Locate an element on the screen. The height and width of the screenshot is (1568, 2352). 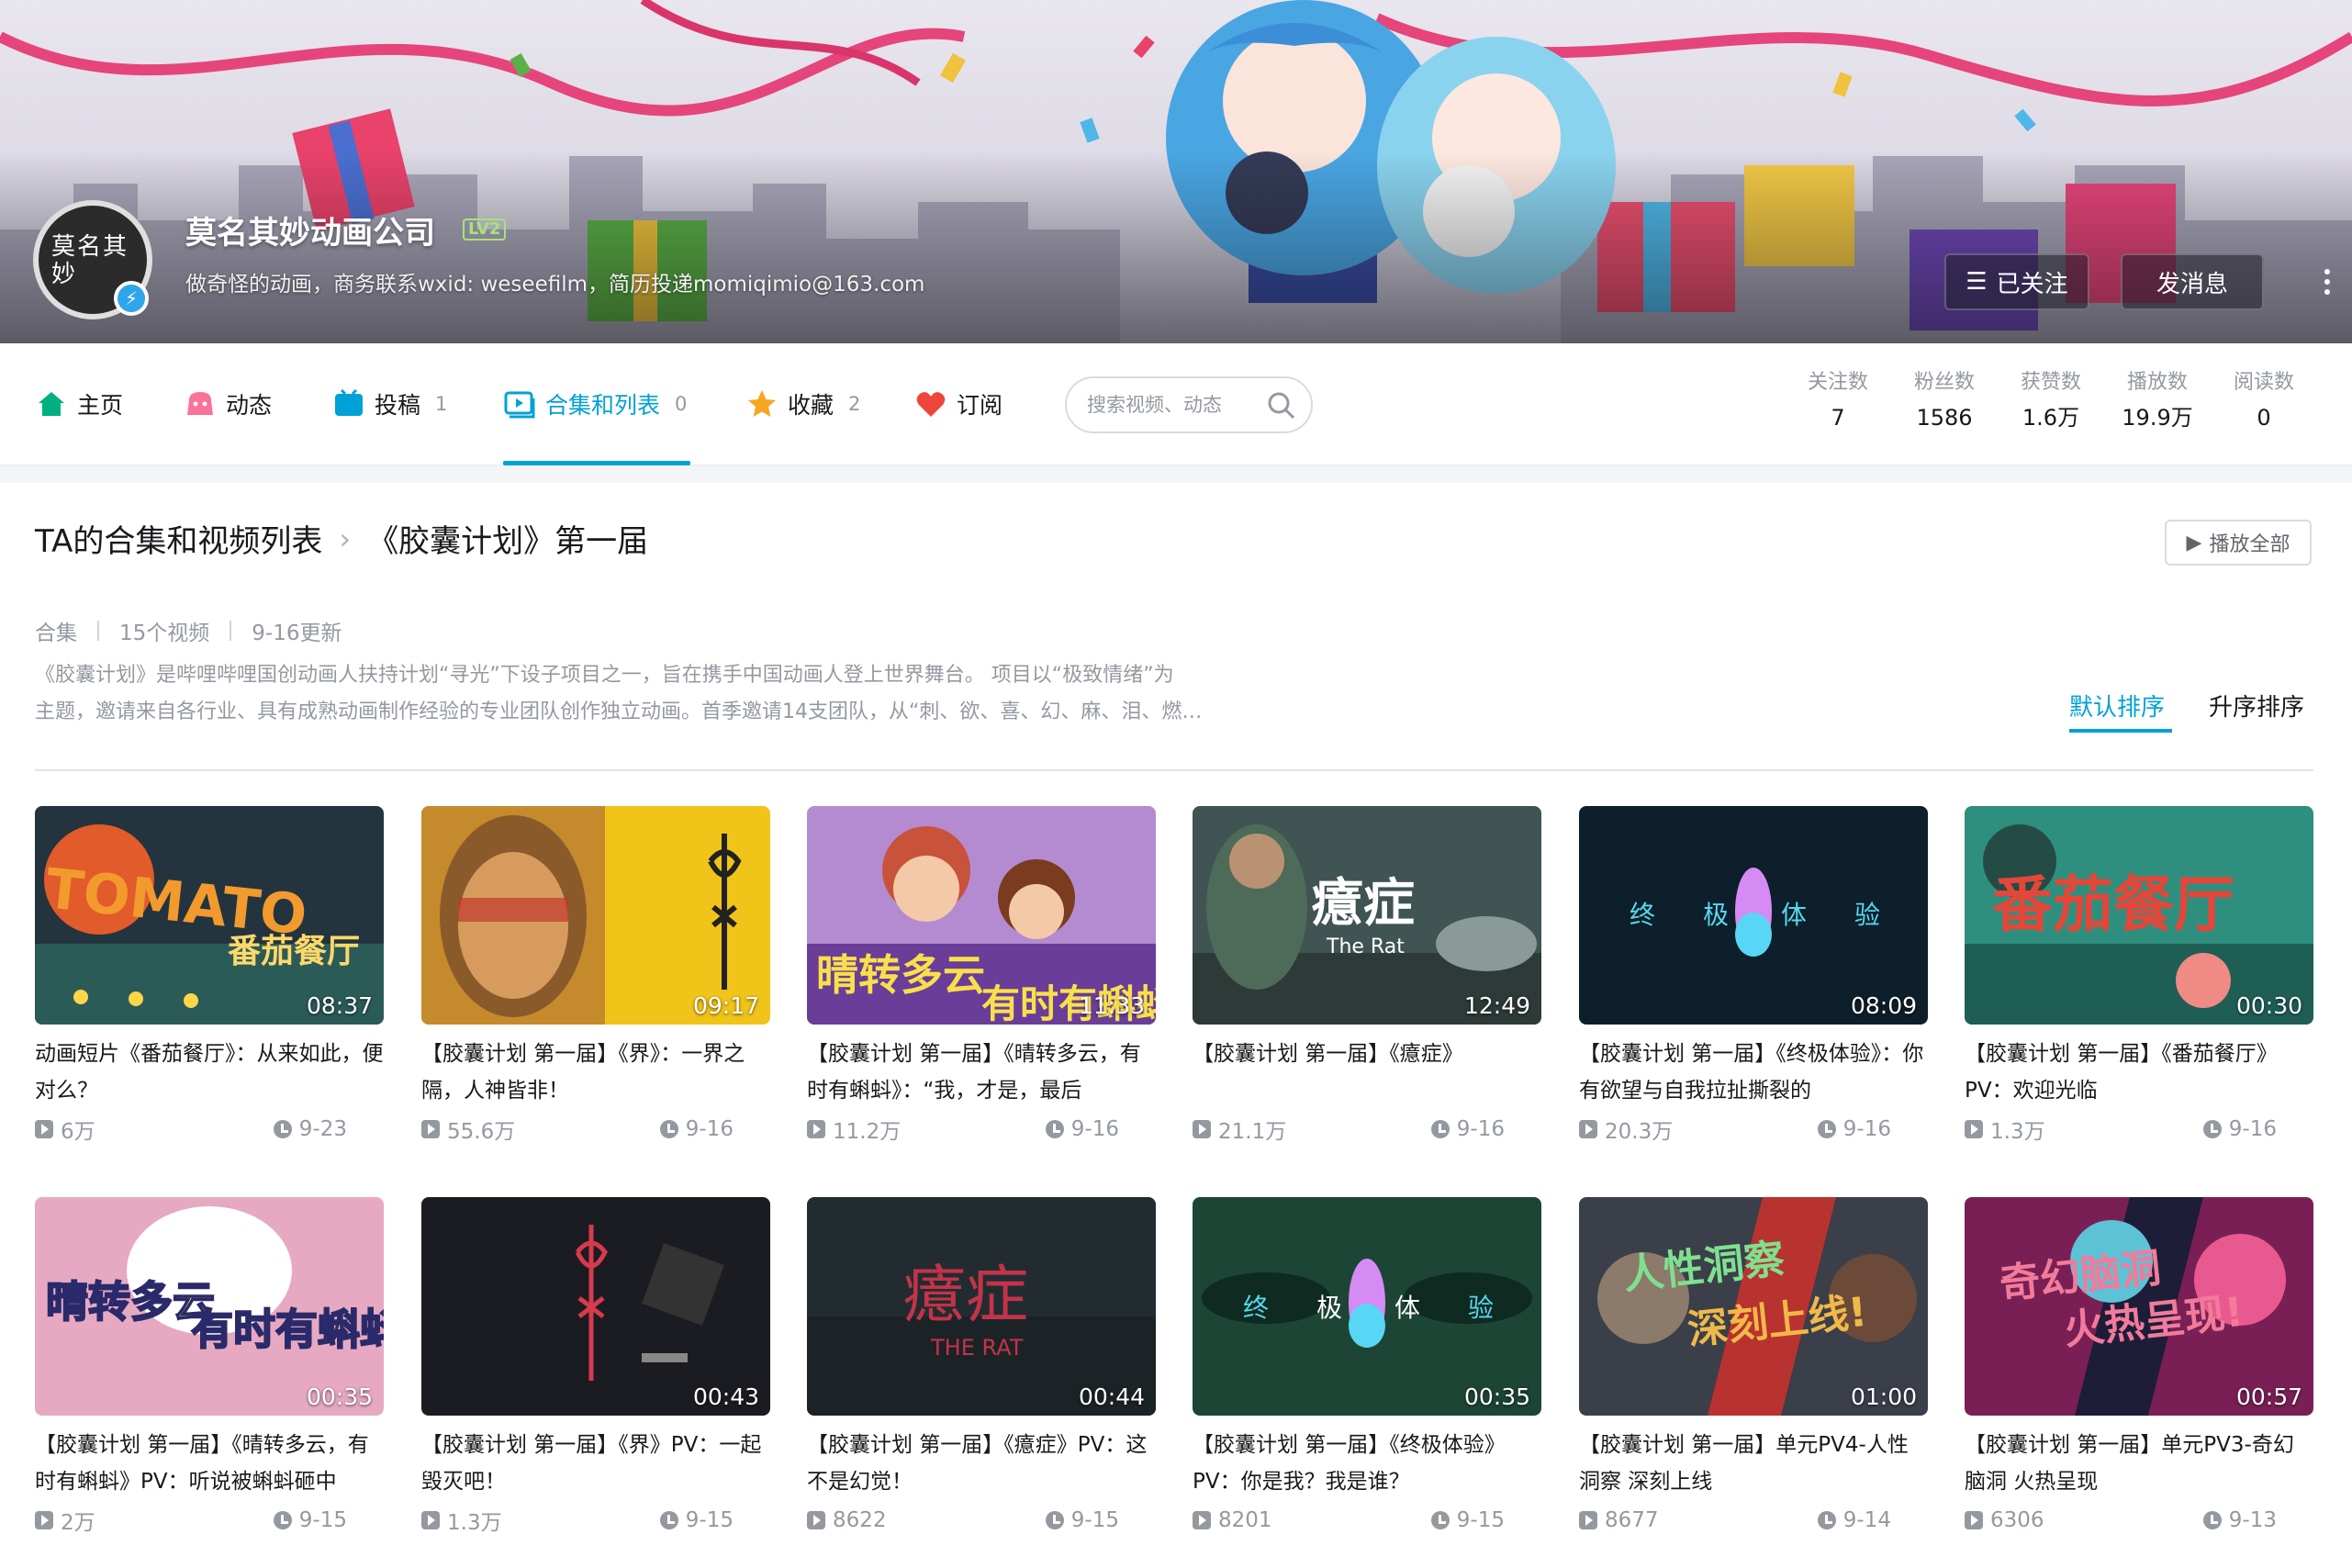
collection-type: 合集 is located at coordinates (56, 633).